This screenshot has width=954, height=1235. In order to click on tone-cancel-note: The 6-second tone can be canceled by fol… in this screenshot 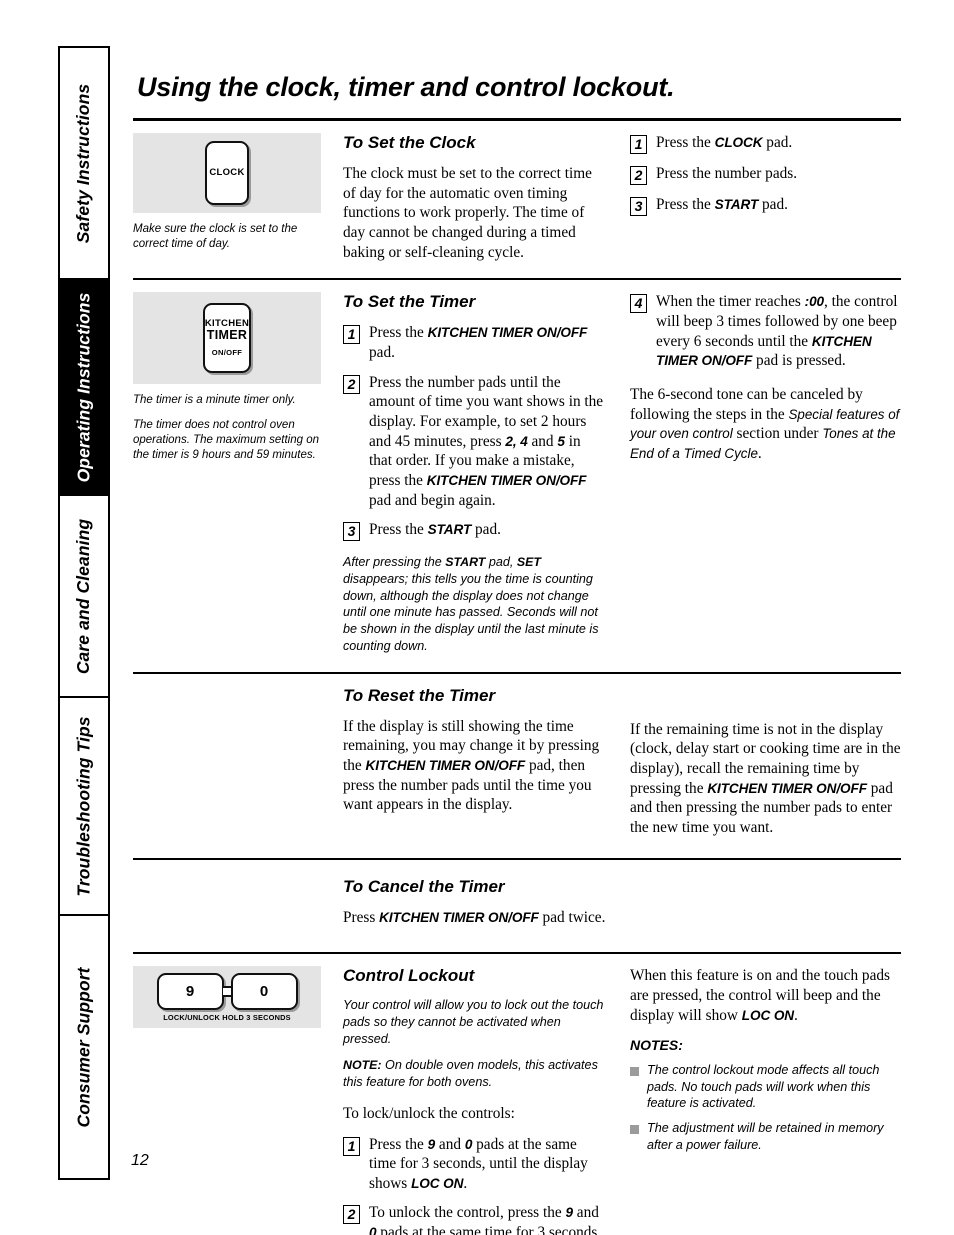, I will do `click(765, 423)`.